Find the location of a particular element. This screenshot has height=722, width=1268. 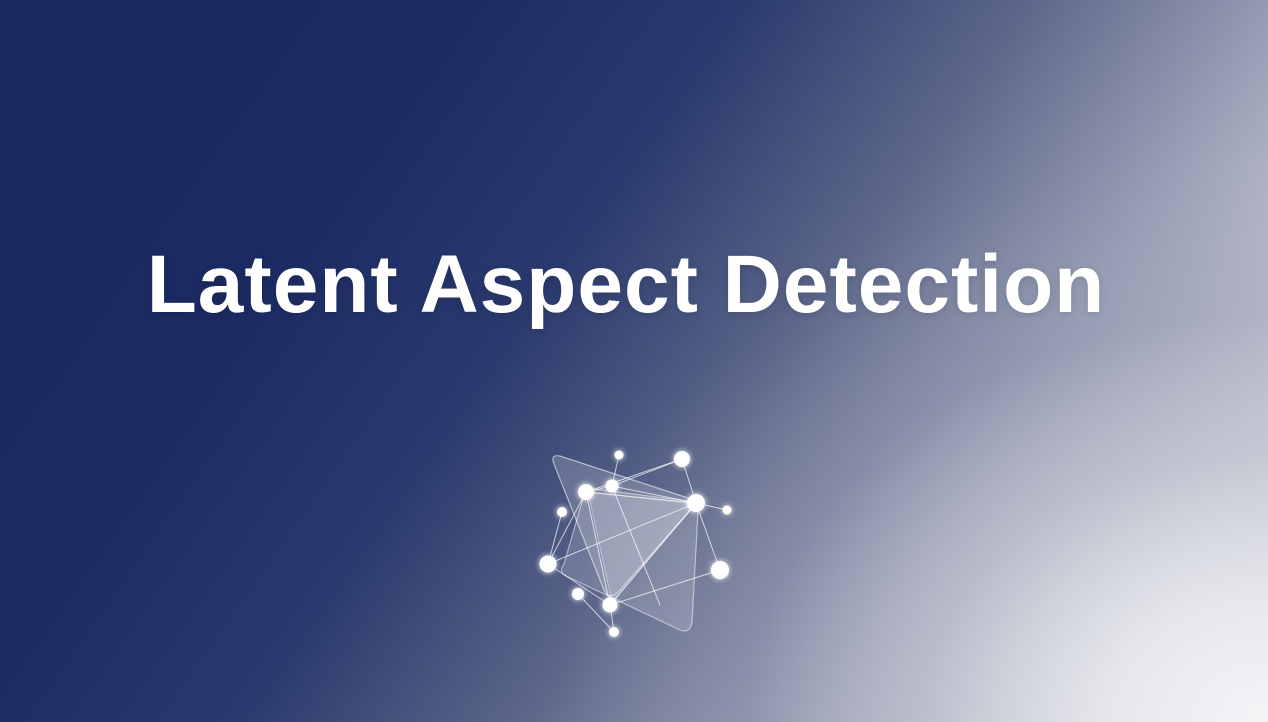

slide-title: Latent Aspect Detection is located at coordinates (626, 284).